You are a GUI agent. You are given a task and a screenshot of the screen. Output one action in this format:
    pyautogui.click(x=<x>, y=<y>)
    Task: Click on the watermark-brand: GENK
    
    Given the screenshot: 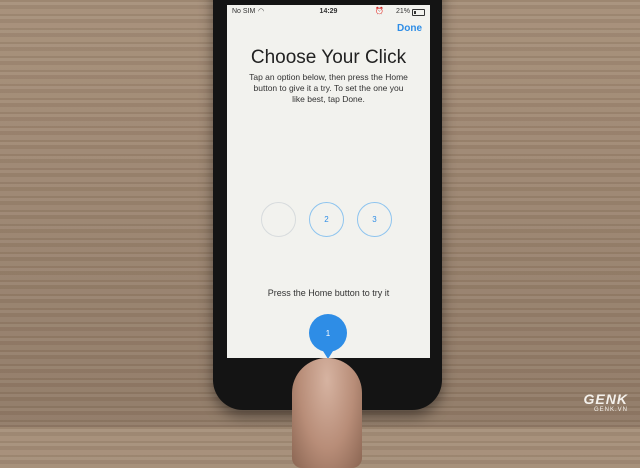 What is the action you would take?
    pyautogui.click(x=605, y=399)
    